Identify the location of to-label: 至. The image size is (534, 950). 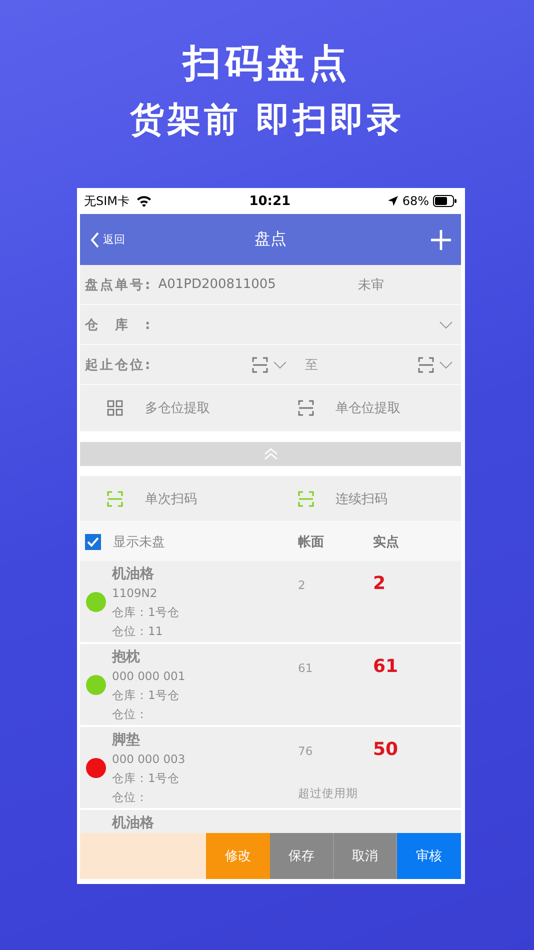
(311, 365).